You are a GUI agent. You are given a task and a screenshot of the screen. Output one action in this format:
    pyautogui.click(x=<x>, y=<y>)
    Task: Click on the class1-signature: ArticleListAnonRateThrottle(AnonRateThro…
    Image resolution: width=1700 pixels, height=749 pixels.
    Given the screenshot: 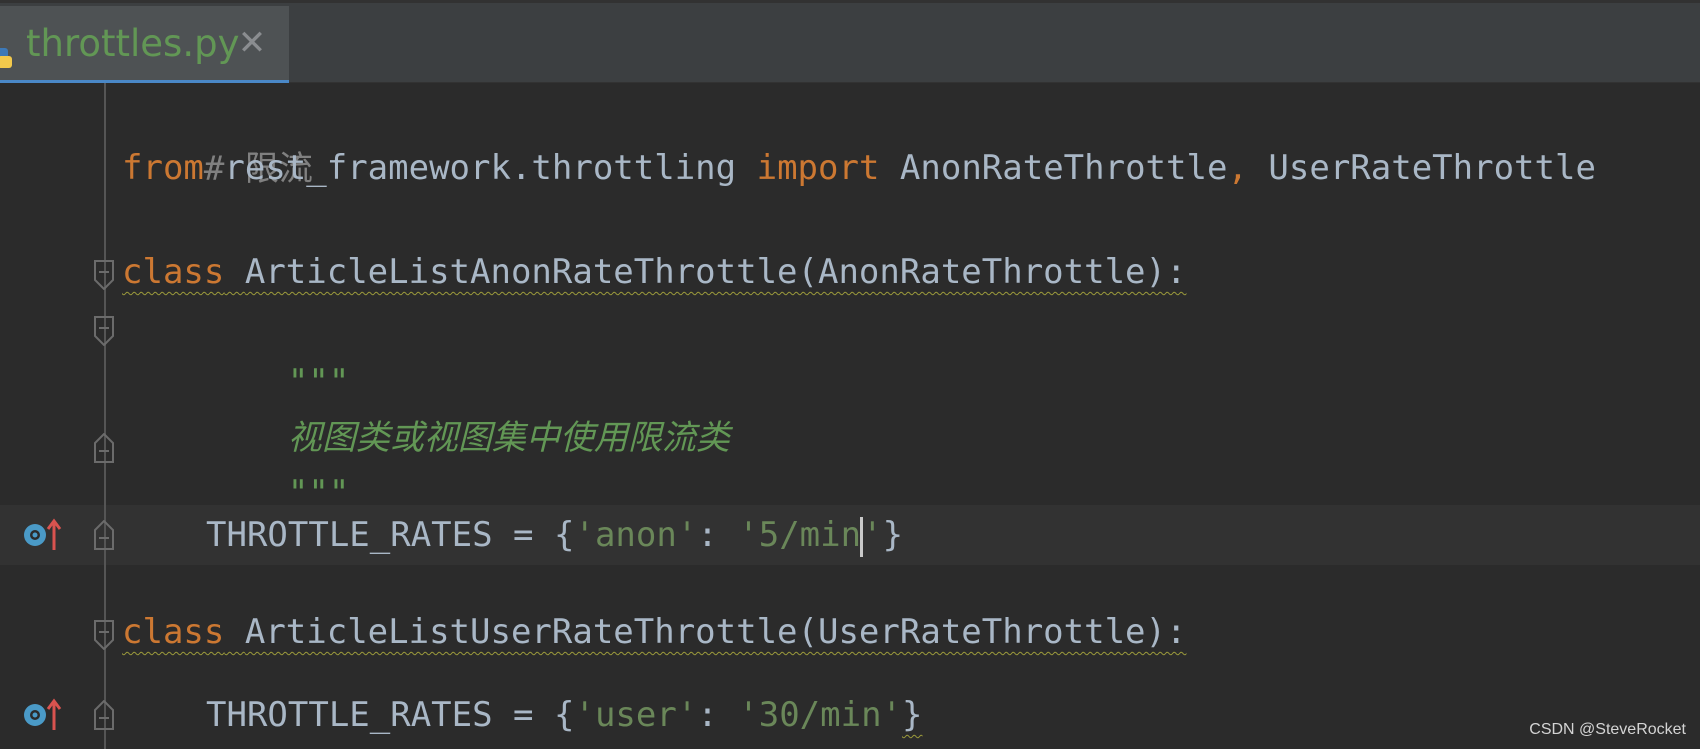 What is the action you would take?
    pyautogui.click(x=715, y=272)
    